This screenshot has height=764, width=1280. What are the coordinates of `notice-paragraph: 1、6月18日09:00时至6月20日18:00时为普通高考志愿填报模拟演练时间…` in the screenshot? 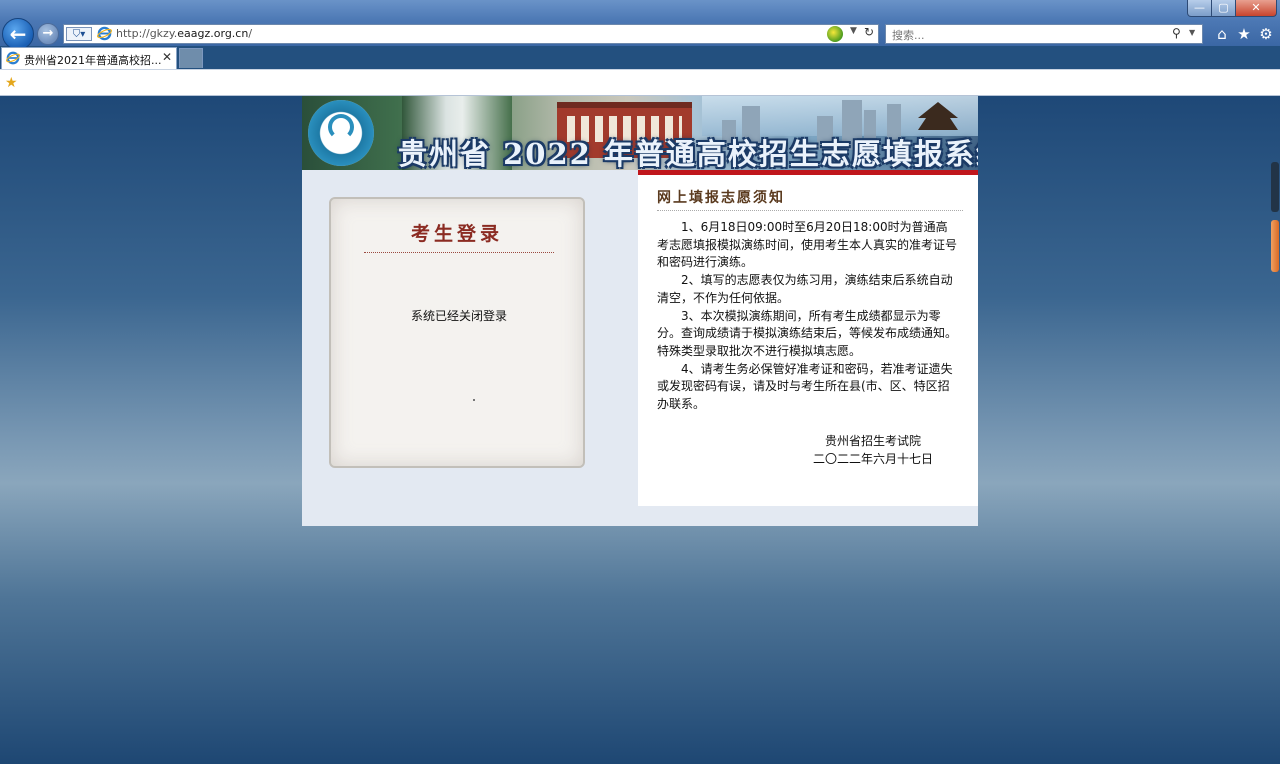 It's located at (807, 245).